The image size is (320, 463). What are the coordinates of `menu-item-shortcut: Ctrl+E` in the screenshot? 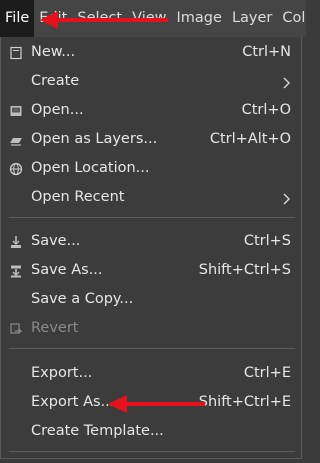 It's located at (267, 373).